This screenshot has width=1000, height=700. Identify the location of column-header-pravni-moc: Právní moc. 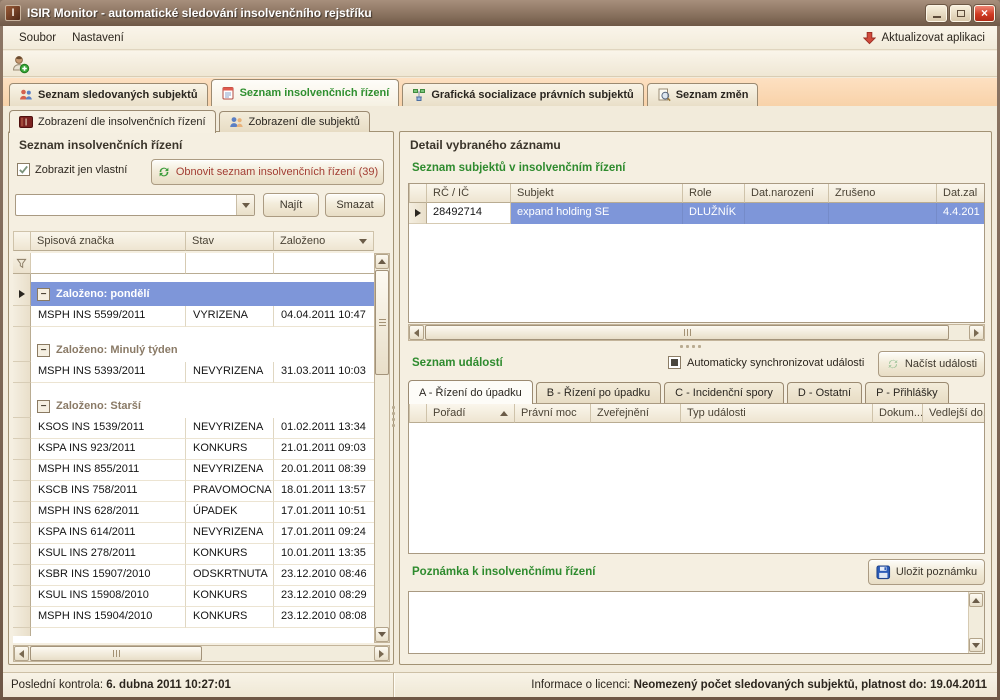
(553, 413).